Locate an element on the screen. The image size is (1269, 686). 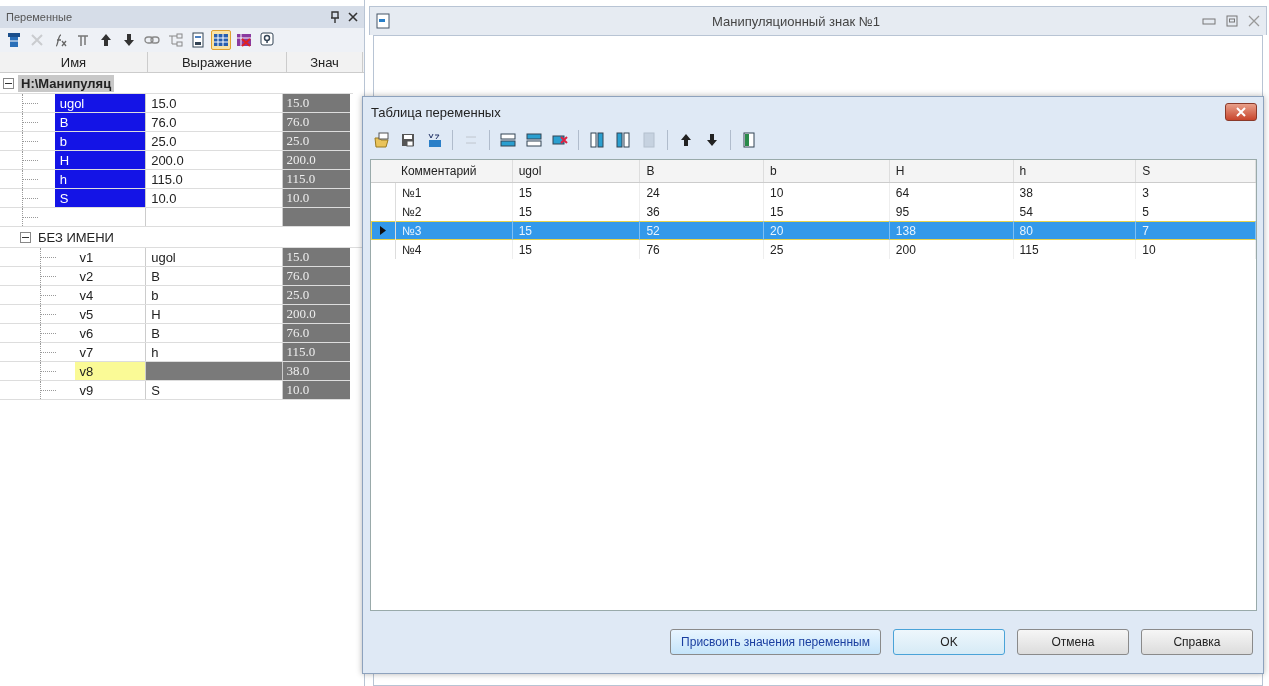
close-button is located at coordinates (1241, 112).